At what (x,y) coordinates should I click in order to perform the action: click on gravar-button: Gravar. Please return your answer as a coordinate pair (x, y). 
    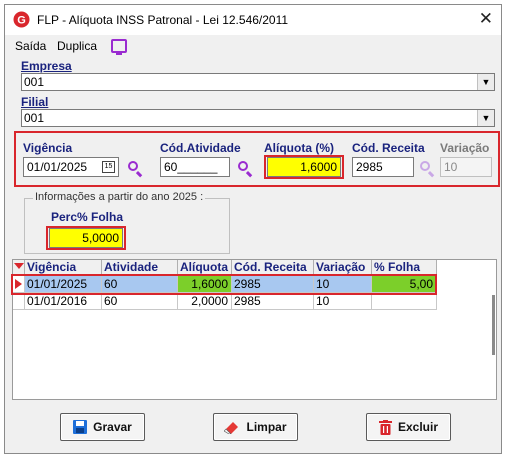
    Looking at the image, I should click on (102, 427).